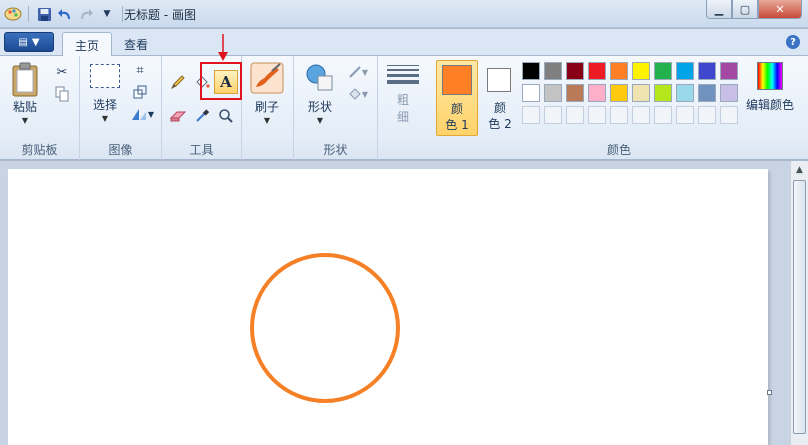  What do you see at coordinates (142, 114) in the screenshot?
I see `rotate-icon: ▼` at bounding box center [142, 114].